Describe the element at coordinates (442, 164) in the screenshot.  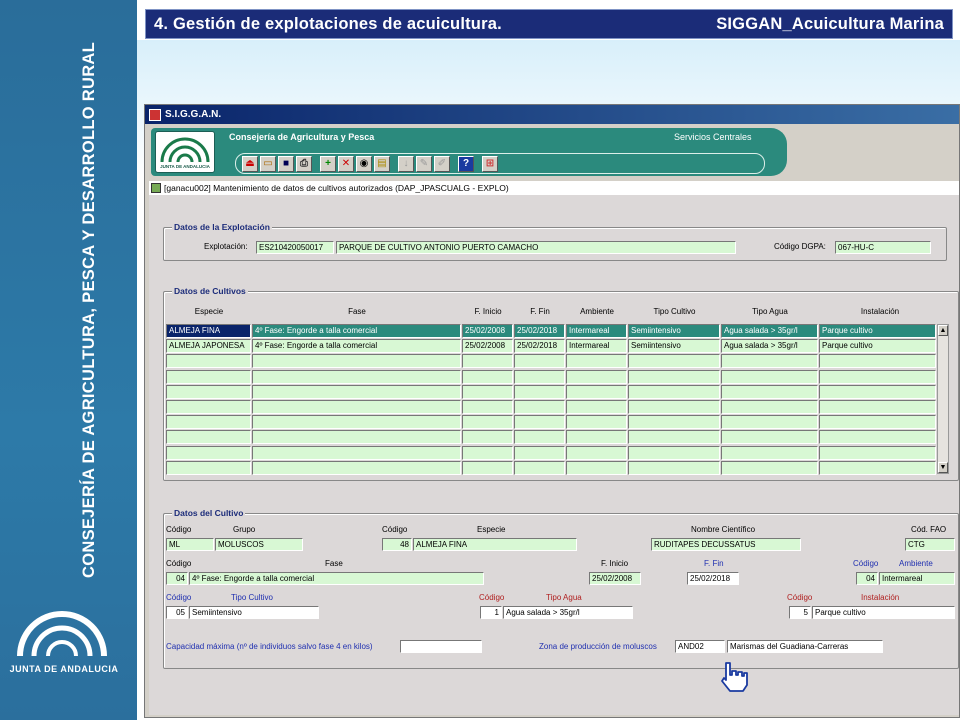
I see `edit2-icon: ✐` at that location.